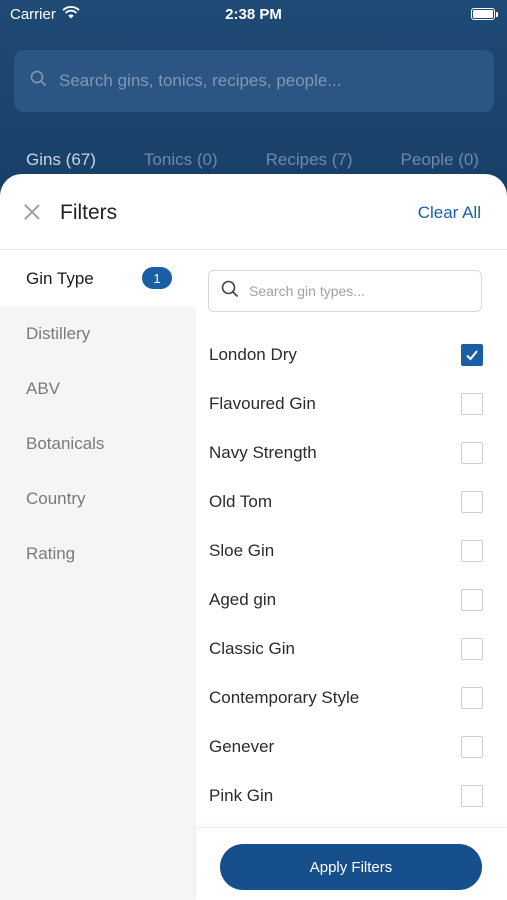  What do you see at coordinates (157, 278) in the screenshot?
I see `selection-count-badge: 1` at bounding box center [157, 278].